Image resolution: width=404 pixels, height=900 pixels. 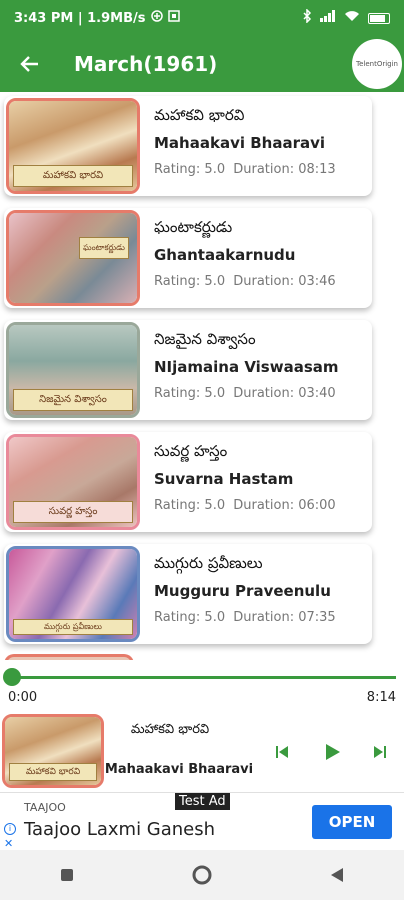 I want to click on story-thumbnail: మహాకవి భారవి, so click(x=73, y=146).